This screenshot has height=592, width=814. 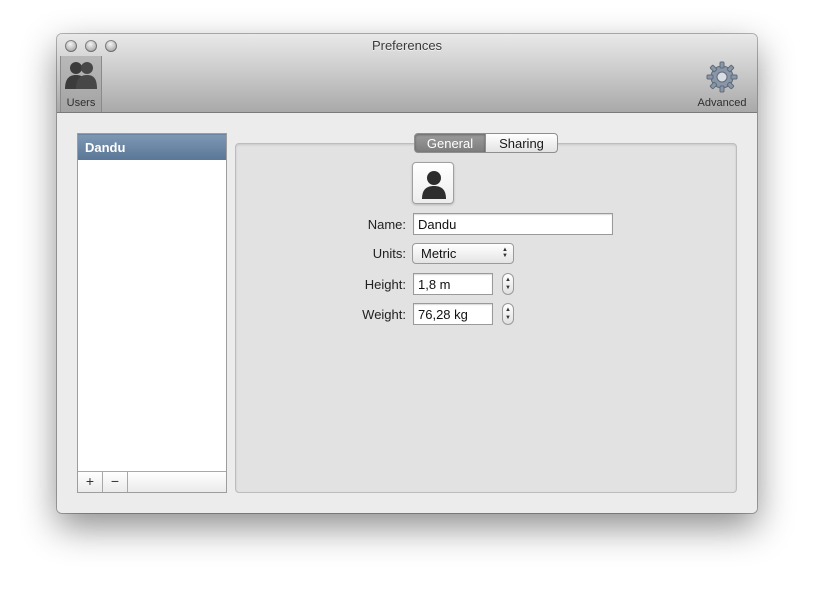 I want to click on toolbar-advanced-button: Advanced, so click(x=722, y=84).